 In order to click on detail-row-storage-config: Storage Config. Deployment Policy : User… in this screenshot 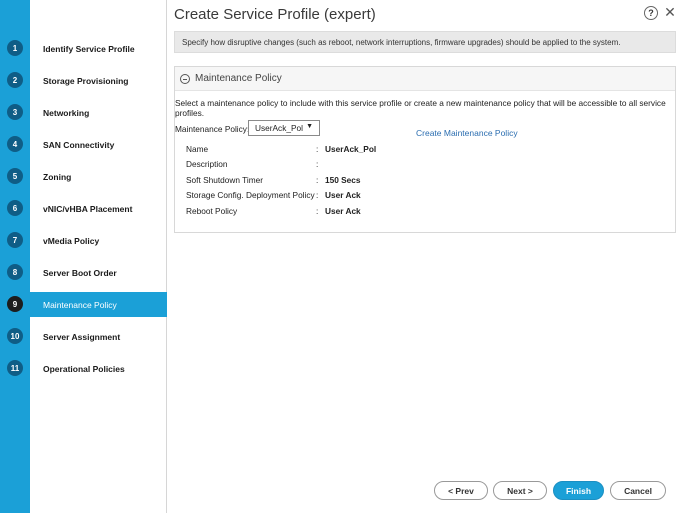, I will do `click(336, 196)`.